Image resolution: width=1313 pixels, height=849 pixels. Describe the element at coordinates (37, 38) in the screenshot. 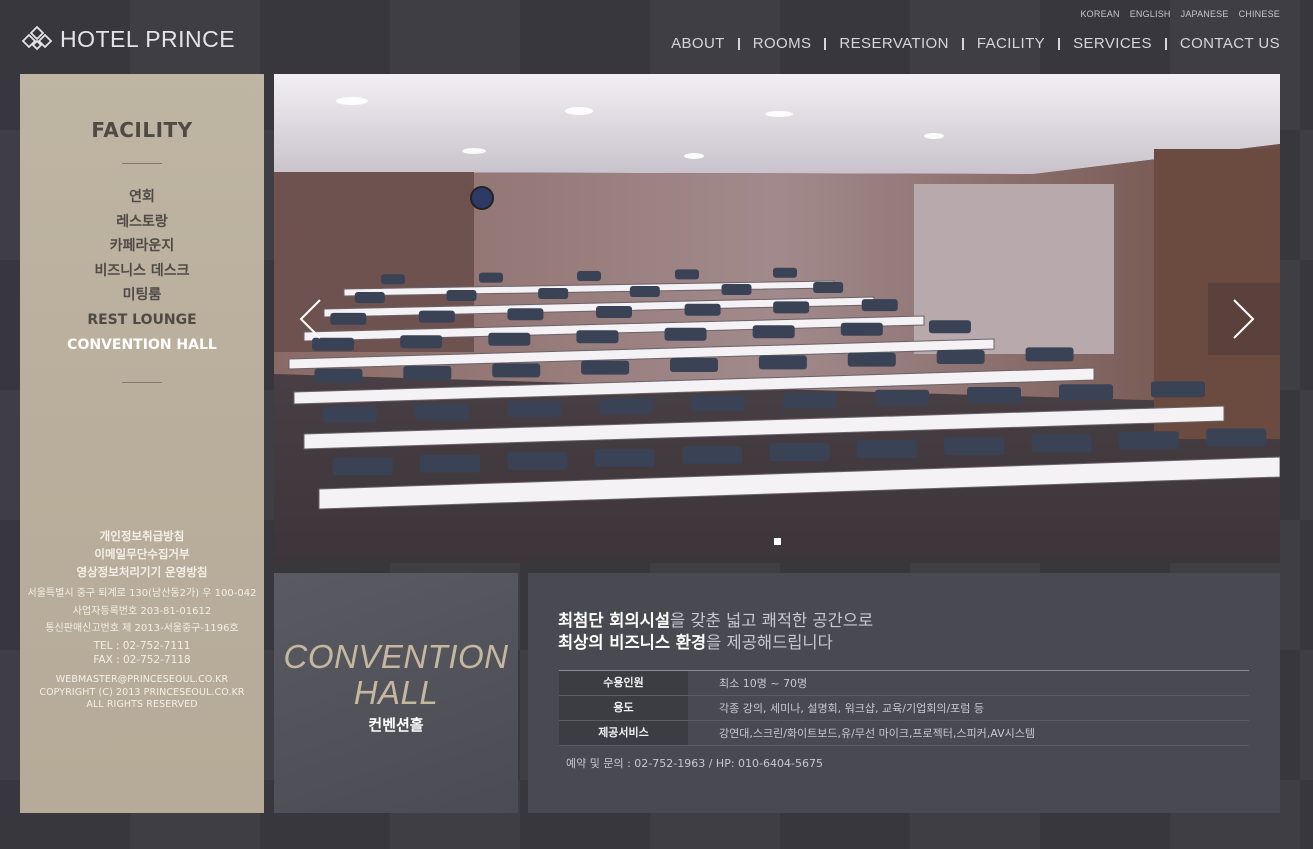

I see `diamond-logo-icon` at that location.